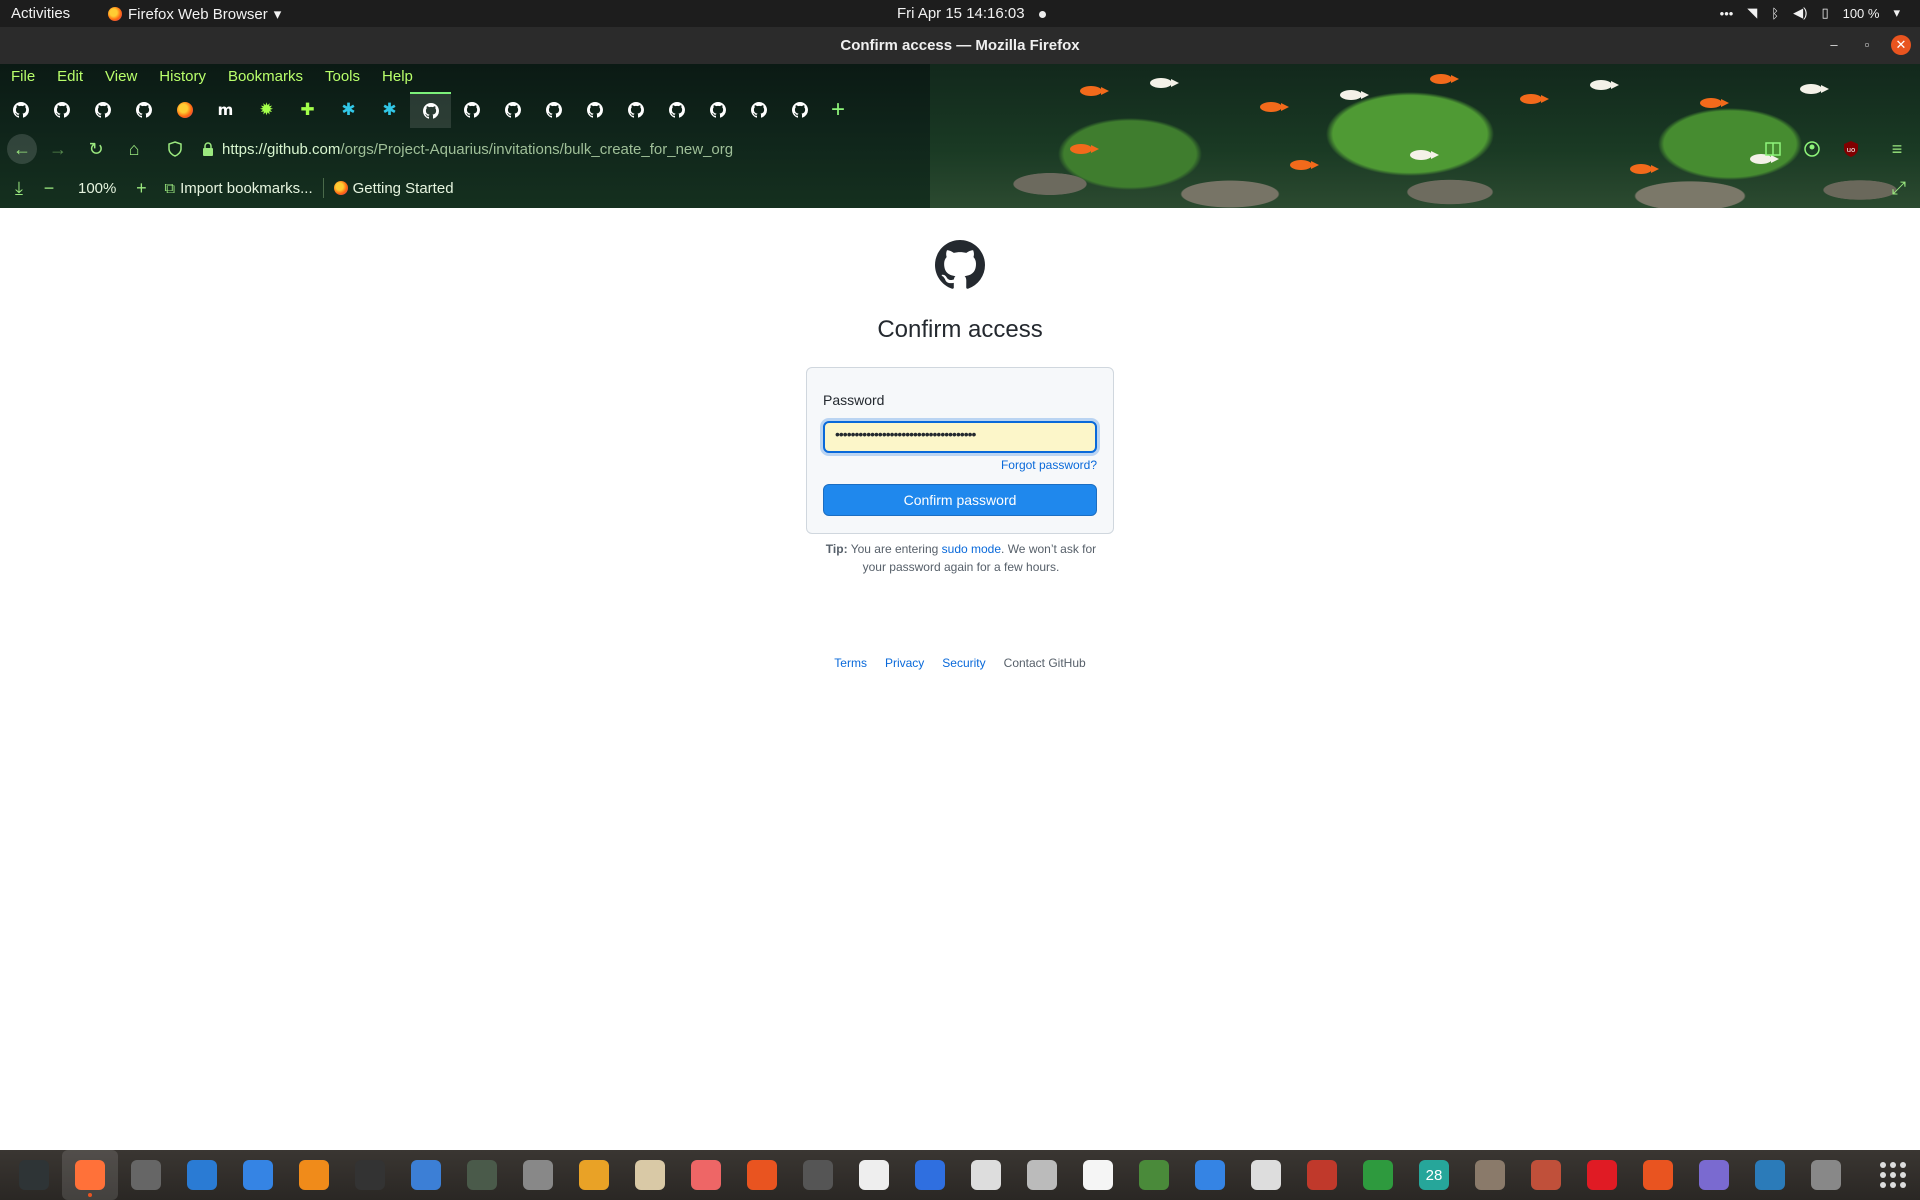 The image size is (1920, 1200). What do you see at coordinates (1266, 1175) in the screenshot?
I see `dock-item-music` at bounding box center [1266, 1175].